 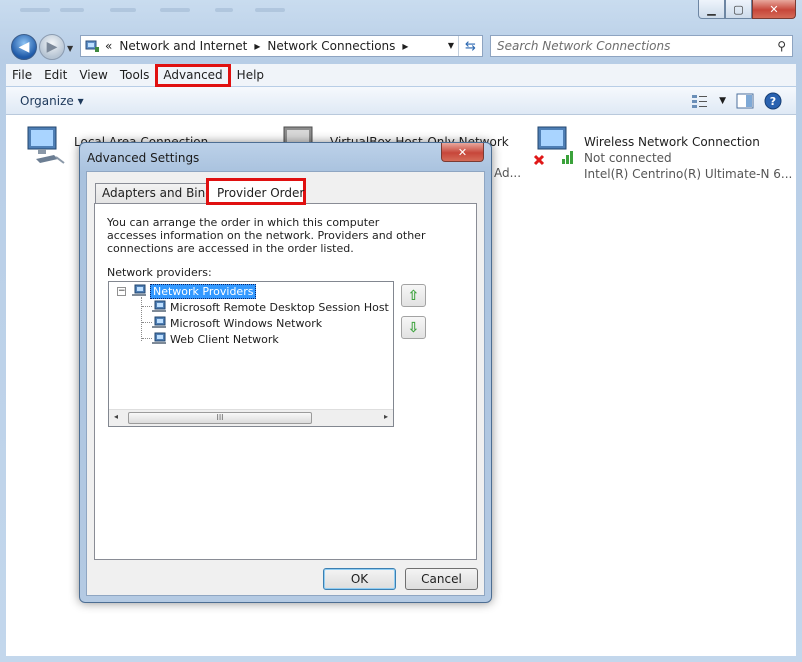 I want to click on tree-root-label: Network Providers, so click(x=203, y=291).